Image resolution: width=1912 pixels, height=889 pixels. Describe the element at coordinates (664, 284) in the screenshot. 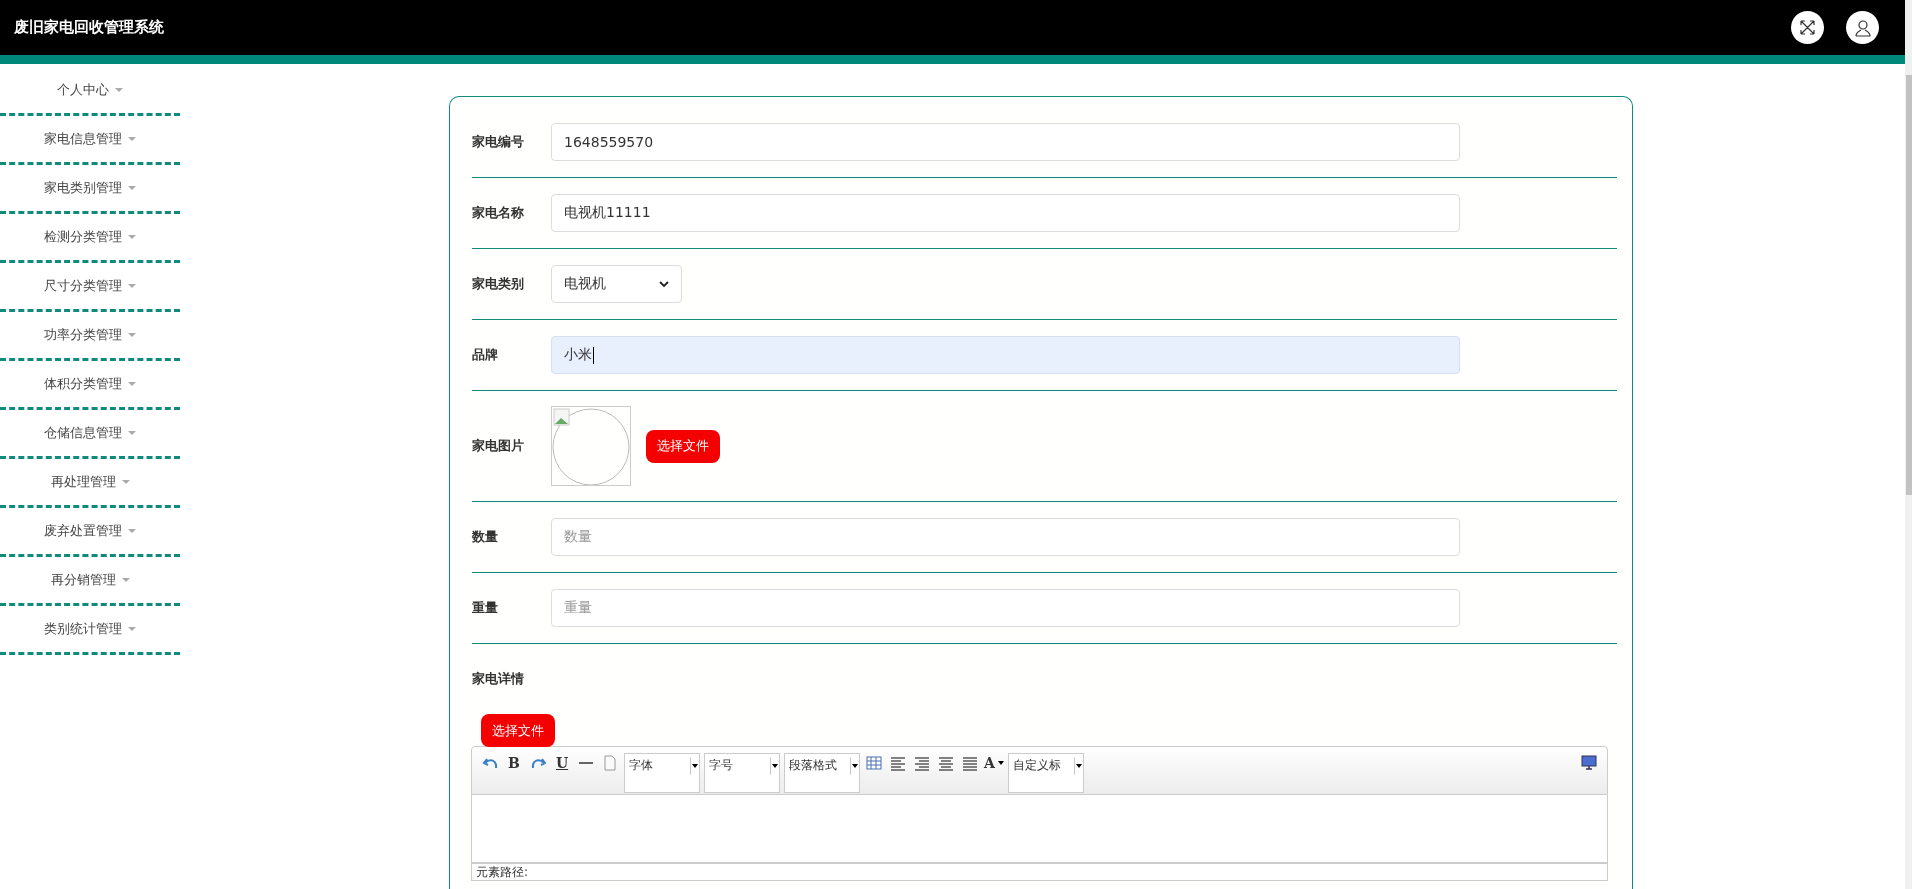

I see `chevron-down-icon` at that location.